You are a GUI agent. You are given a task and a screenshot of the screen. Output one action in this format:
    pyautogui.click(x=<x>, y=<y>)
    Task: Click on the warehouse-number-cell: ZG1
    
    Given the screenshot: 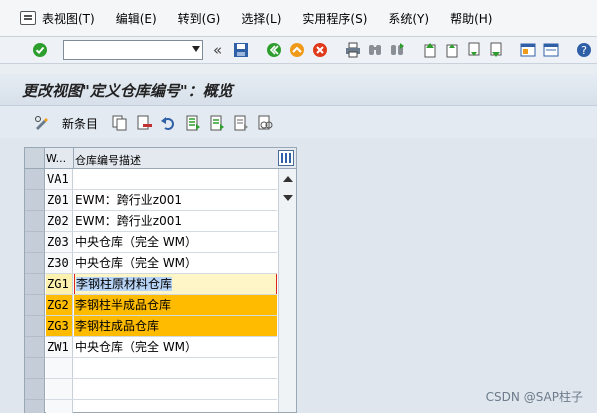 What is the action you would take?
    pyautogui.click(x=59, y=284)
    